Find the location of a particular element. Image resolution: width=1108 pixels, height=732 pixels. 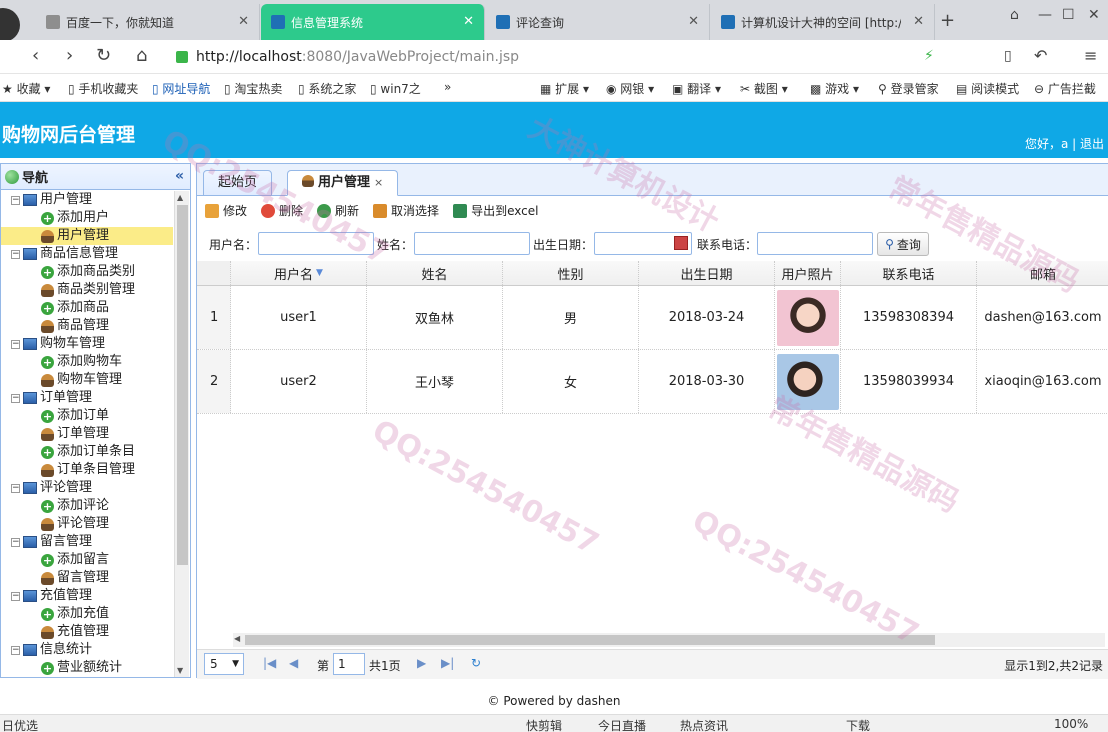

sidebar-item: + 添加充值 is located at coordinates (87, 614).